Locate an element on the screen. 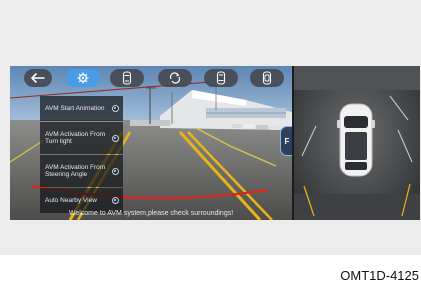  menu-item-label: AVM Activation From Steering Angle is located at coordinates (75, 170).